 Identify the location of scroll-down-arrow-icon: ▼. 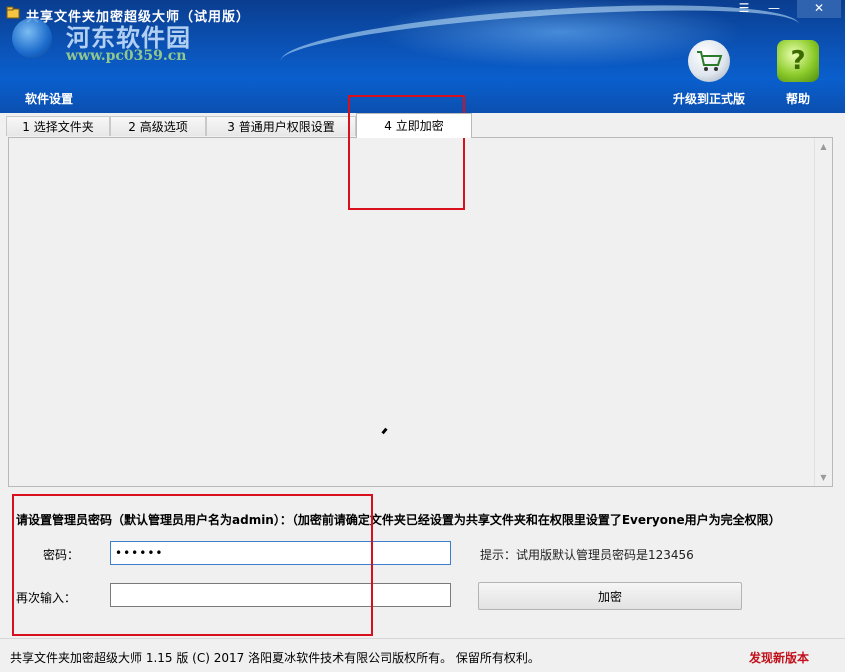
(823, 477).